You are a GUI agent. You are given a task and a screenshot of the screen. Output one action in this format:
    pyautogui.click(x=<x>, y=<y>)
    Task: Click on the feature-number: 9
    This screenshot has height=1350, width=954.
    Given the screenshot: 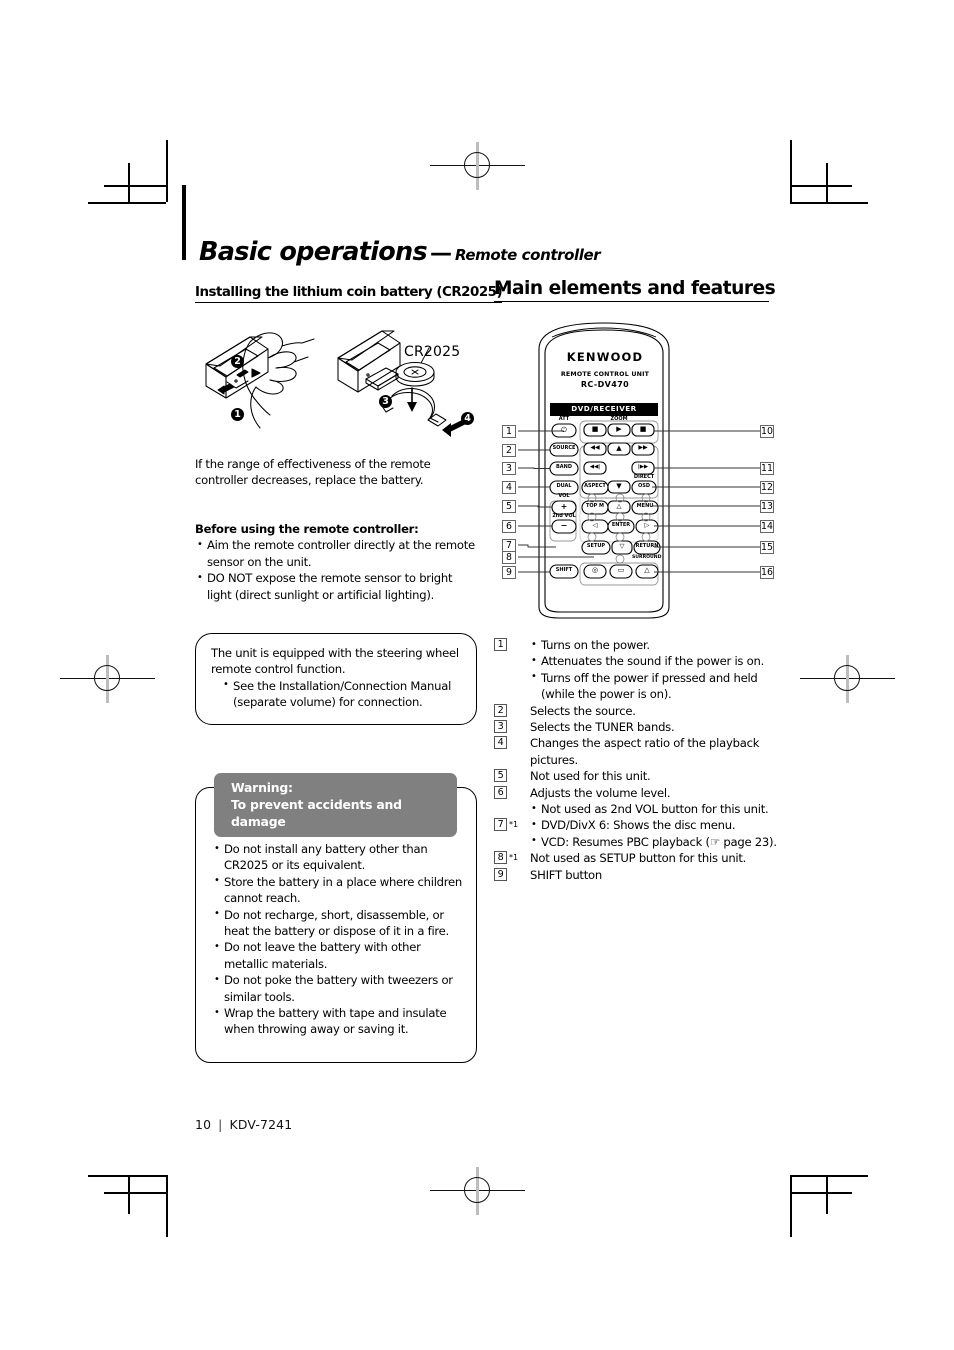 What is the action you would take?
    pyautogui.click(x=500, y=874)
    